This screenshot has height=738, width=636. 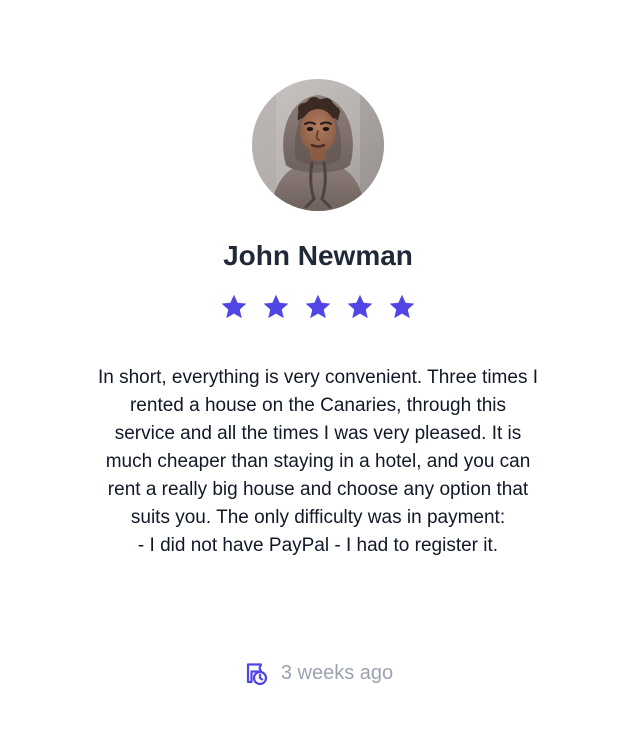 I want to click on reviewer-name: John Newman, so click(x=318, y=255).